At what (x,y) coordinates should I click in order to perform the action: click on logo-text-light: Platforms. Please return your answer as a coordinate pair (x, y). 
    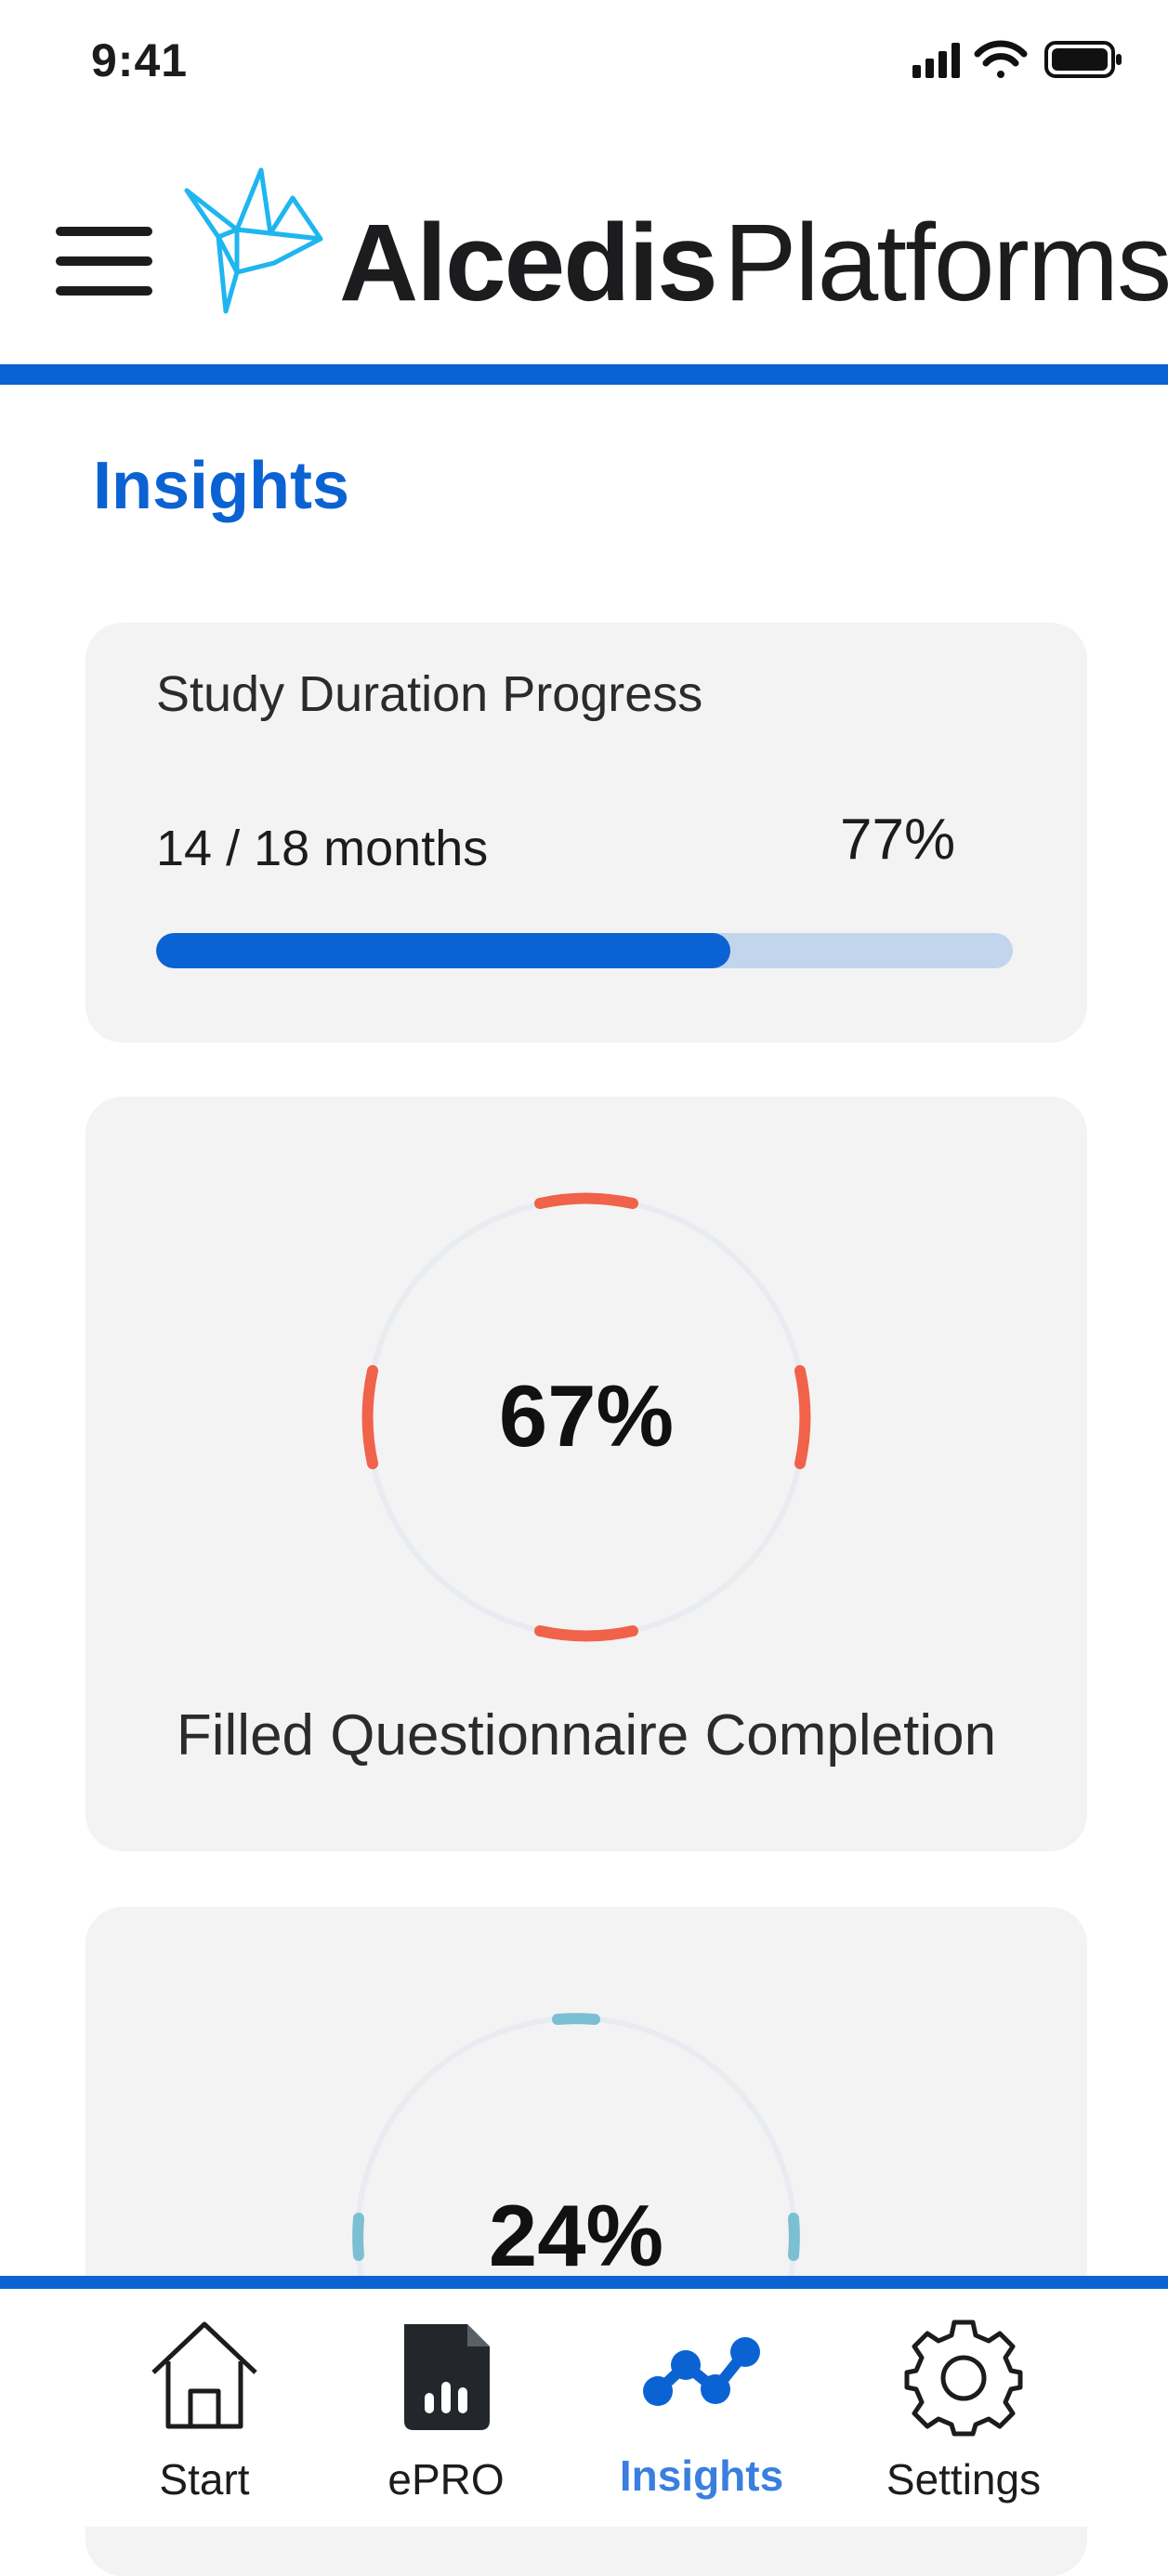
    Looking at the image, I should click on (945, 263).